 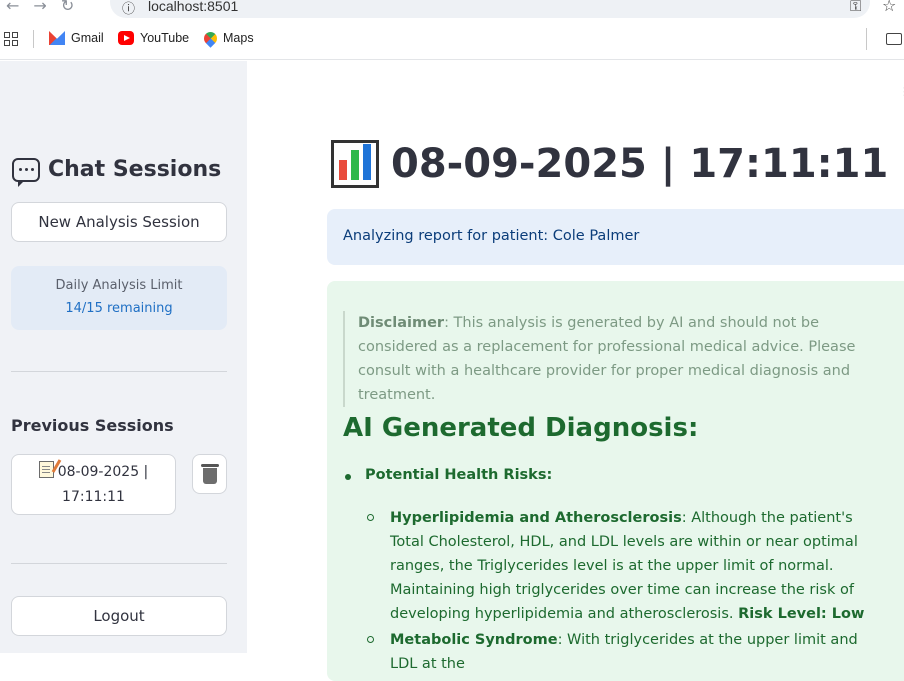 What do you see at coordinates (521, 428) in the screenshot?
I see `diagnosis-heading: AI Generated Diagnosis:` at bounding box center [521, 428].